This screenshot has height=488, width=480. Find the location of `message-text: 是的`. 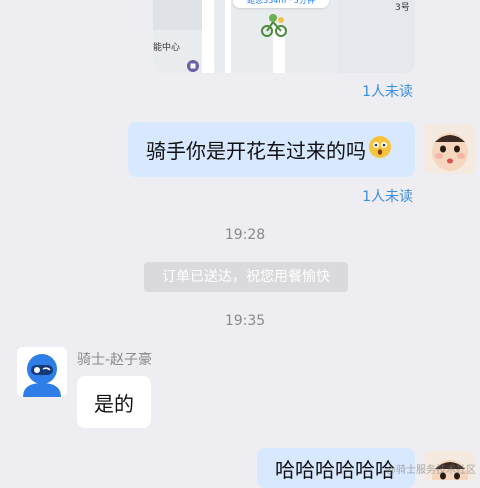

message-text: 是的 is located at coordinates (114, 403).